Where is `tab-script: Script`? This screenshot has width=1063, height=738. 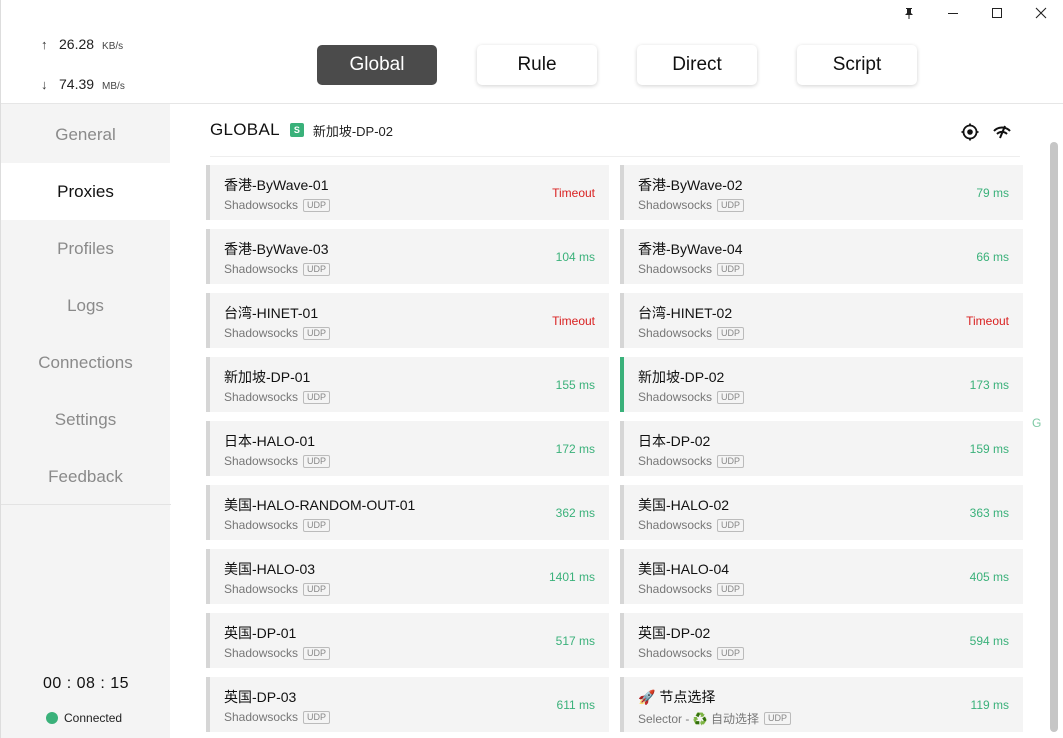 tab-script: Script is located at coordinates (857, 65).